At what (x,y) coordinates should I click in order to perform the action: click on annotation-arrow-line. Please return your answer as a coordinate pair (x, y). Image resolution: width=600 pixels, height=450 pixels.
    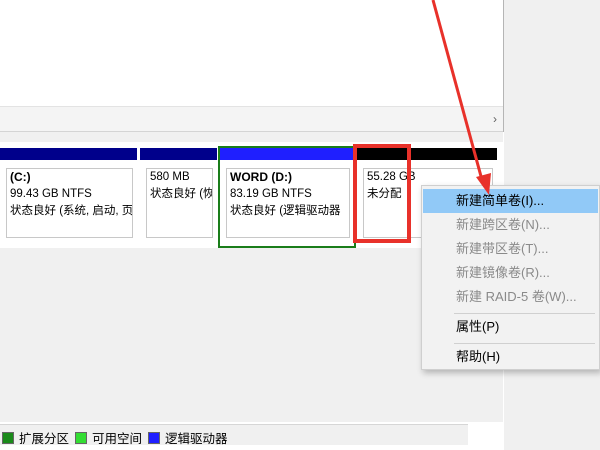
    Looking at the image, I should click on (457, 90).